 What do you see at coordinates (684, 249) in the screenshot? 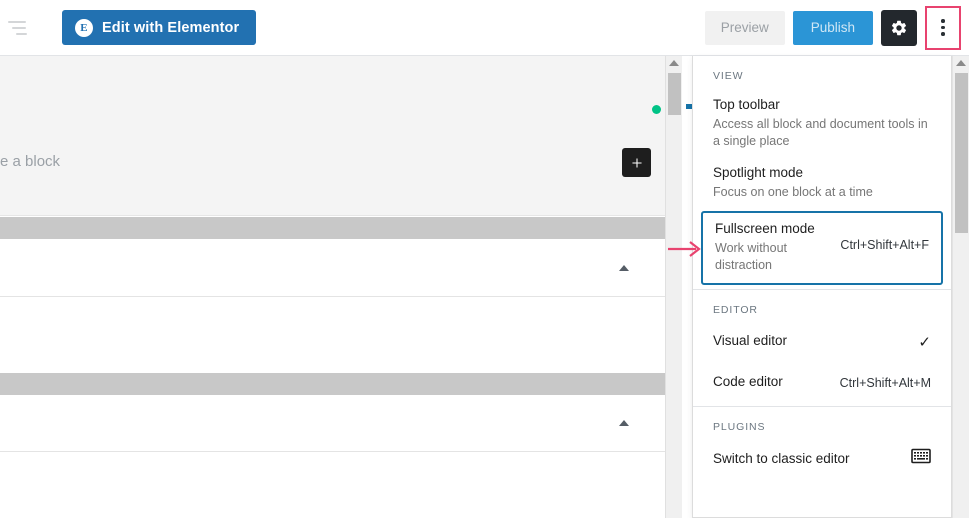
I see `annotation-arrow-icon` at bounding box center [684, 249].